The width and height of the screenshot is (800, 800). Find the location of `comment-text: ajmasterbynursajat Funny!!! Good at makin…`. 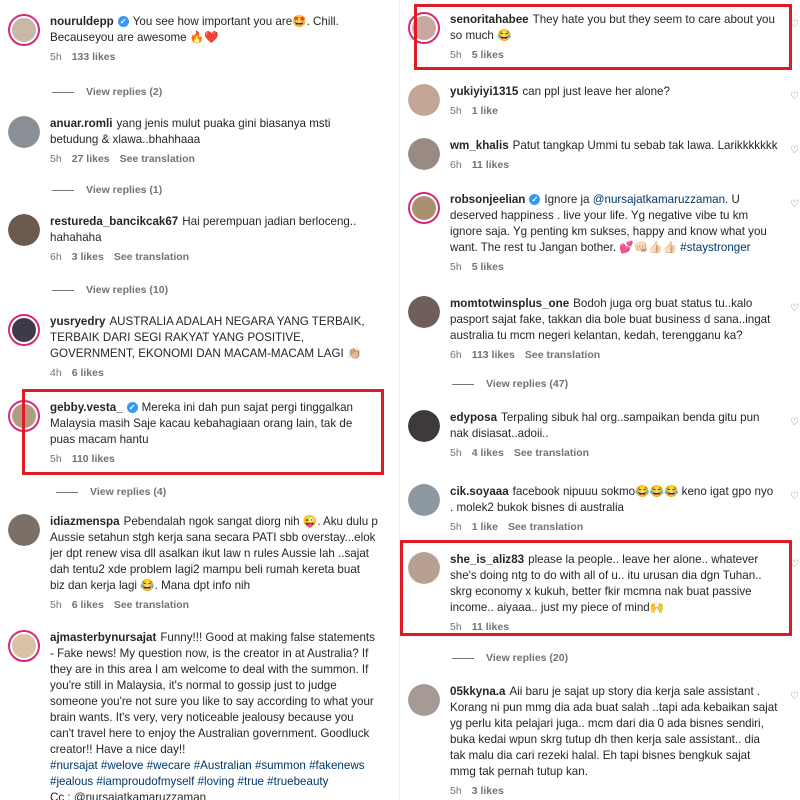

comment-text: ajmasterbynursajat Funny!!! Good at makin… is located at coordinates (212, 693).